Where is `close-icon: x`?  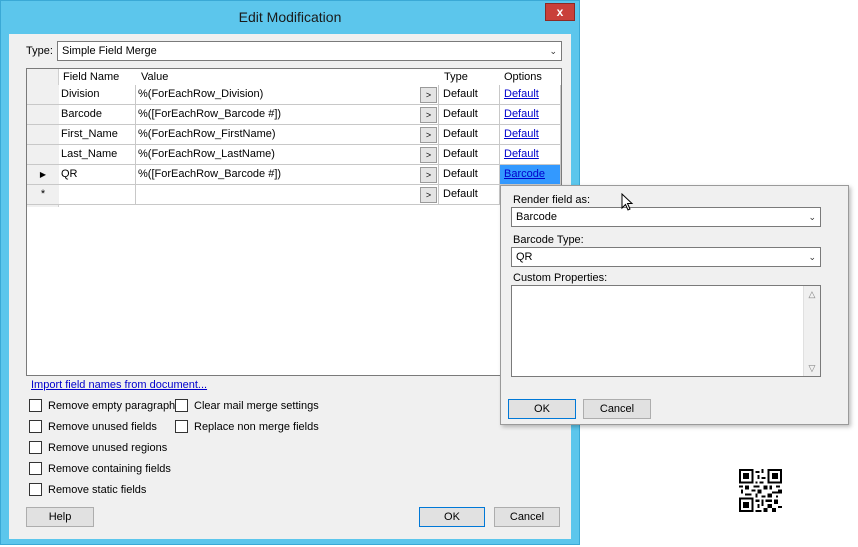 close-icon: x is located at coordinates (560, 12).